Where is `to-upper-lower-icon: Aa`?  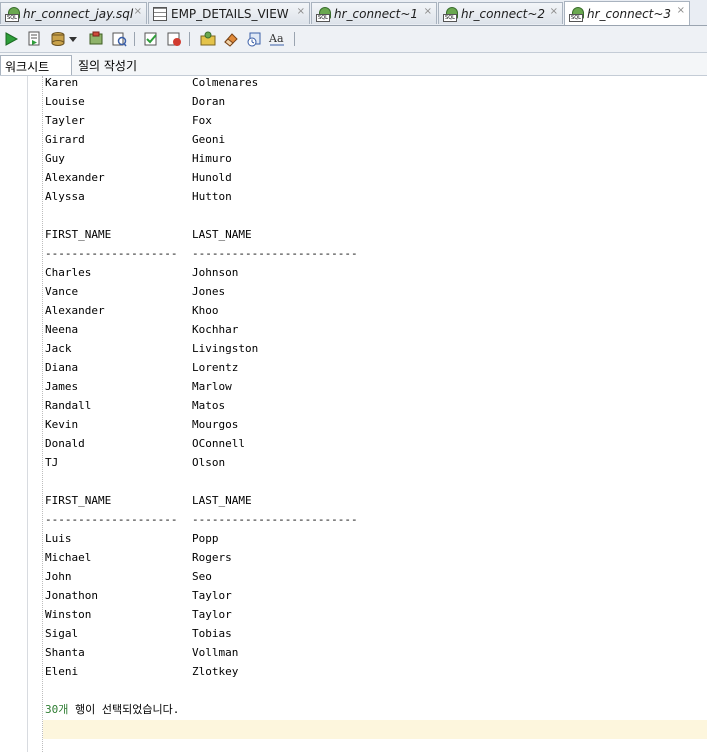 to-upper-lower-icon: Aa is located at coordinates (277, 39).